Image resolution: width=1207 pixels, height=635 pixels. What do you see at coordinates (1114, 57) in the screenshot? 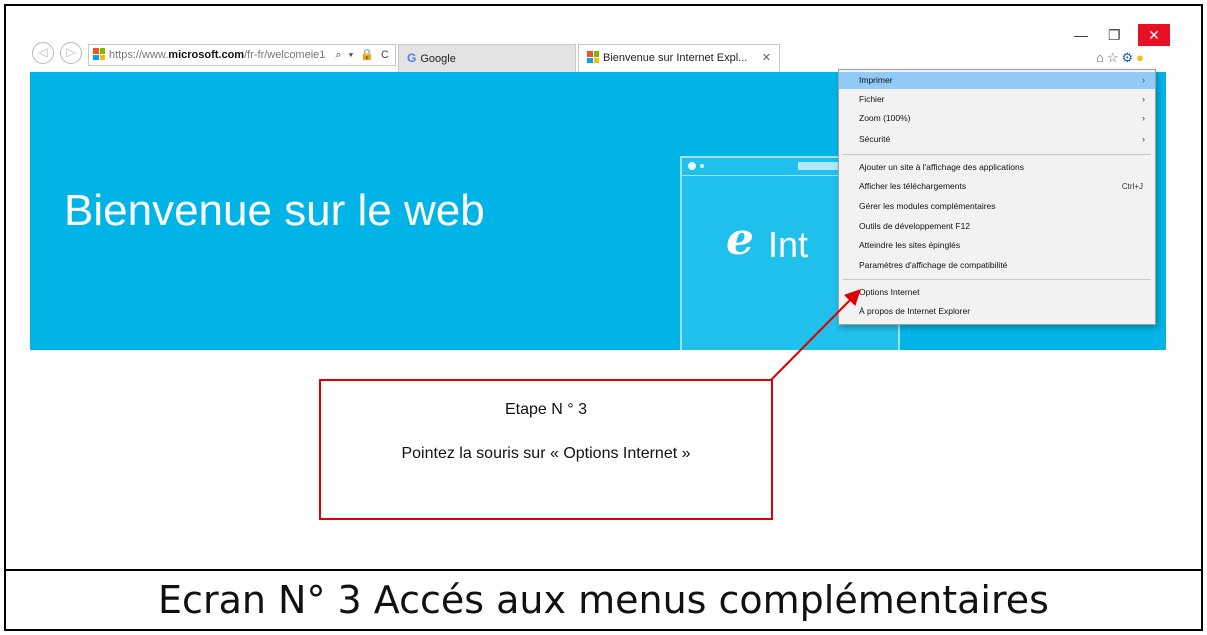
I see `star-icon: ☆` at bounding box center [1114, 57].